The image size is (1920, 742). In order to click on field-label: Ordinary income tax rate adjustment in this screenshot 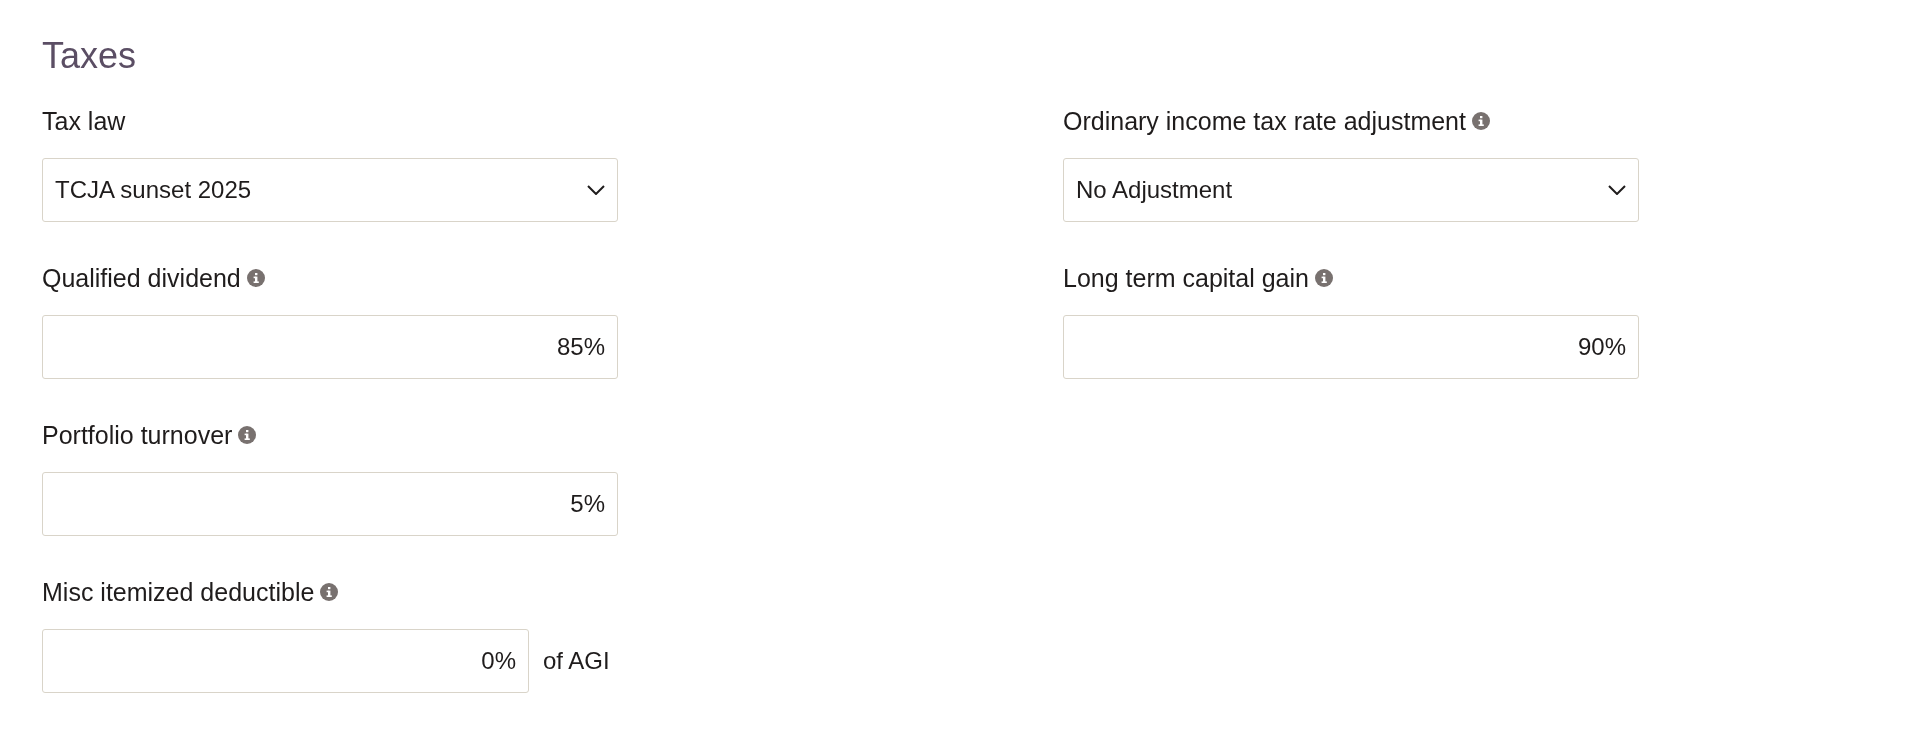, I will do `click(1264, 121)`.